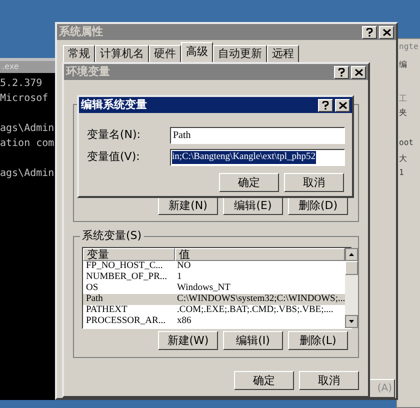  Describe the element at coordinates (401, 173) in the screenshot. I see `window-text: 1` at that location.